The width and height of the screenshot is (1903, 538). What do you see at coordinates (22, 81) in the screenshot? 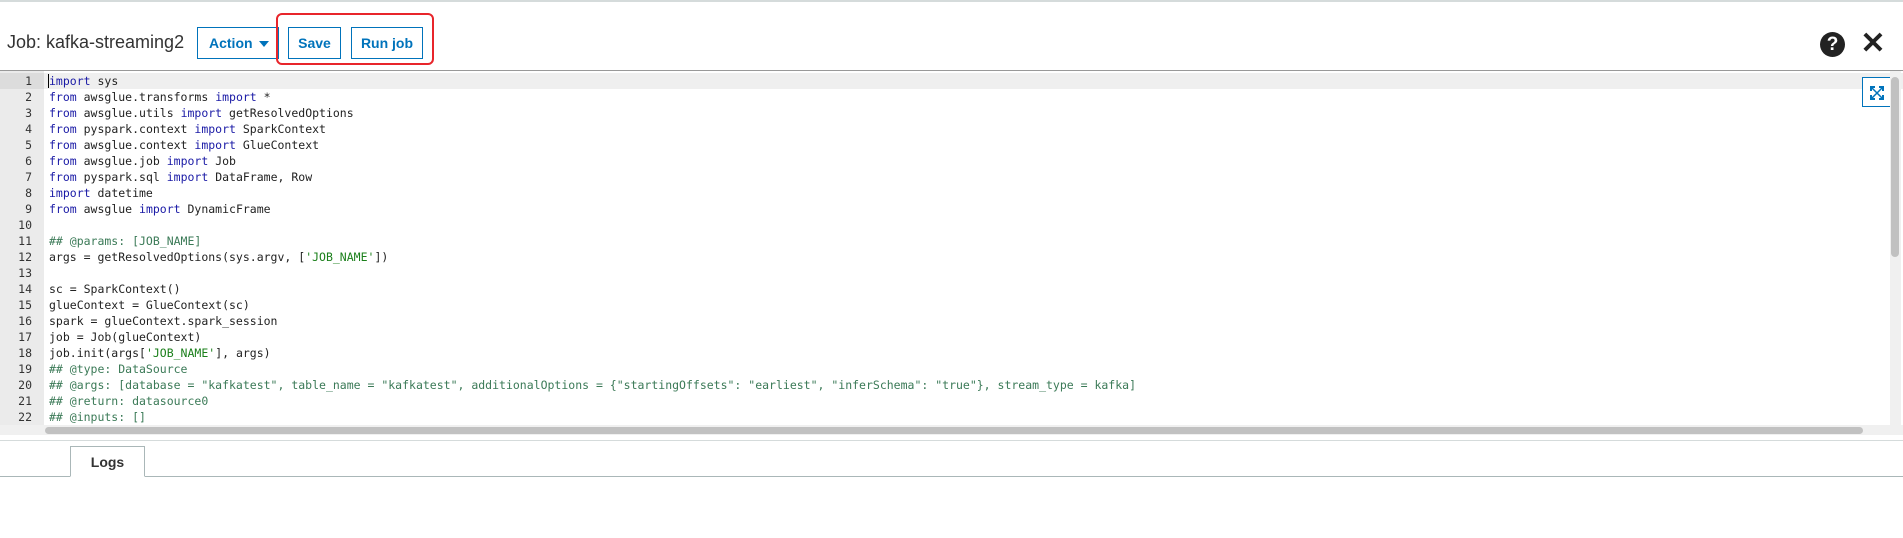
I see `line-number: 1` at bounding box center [22, 81].